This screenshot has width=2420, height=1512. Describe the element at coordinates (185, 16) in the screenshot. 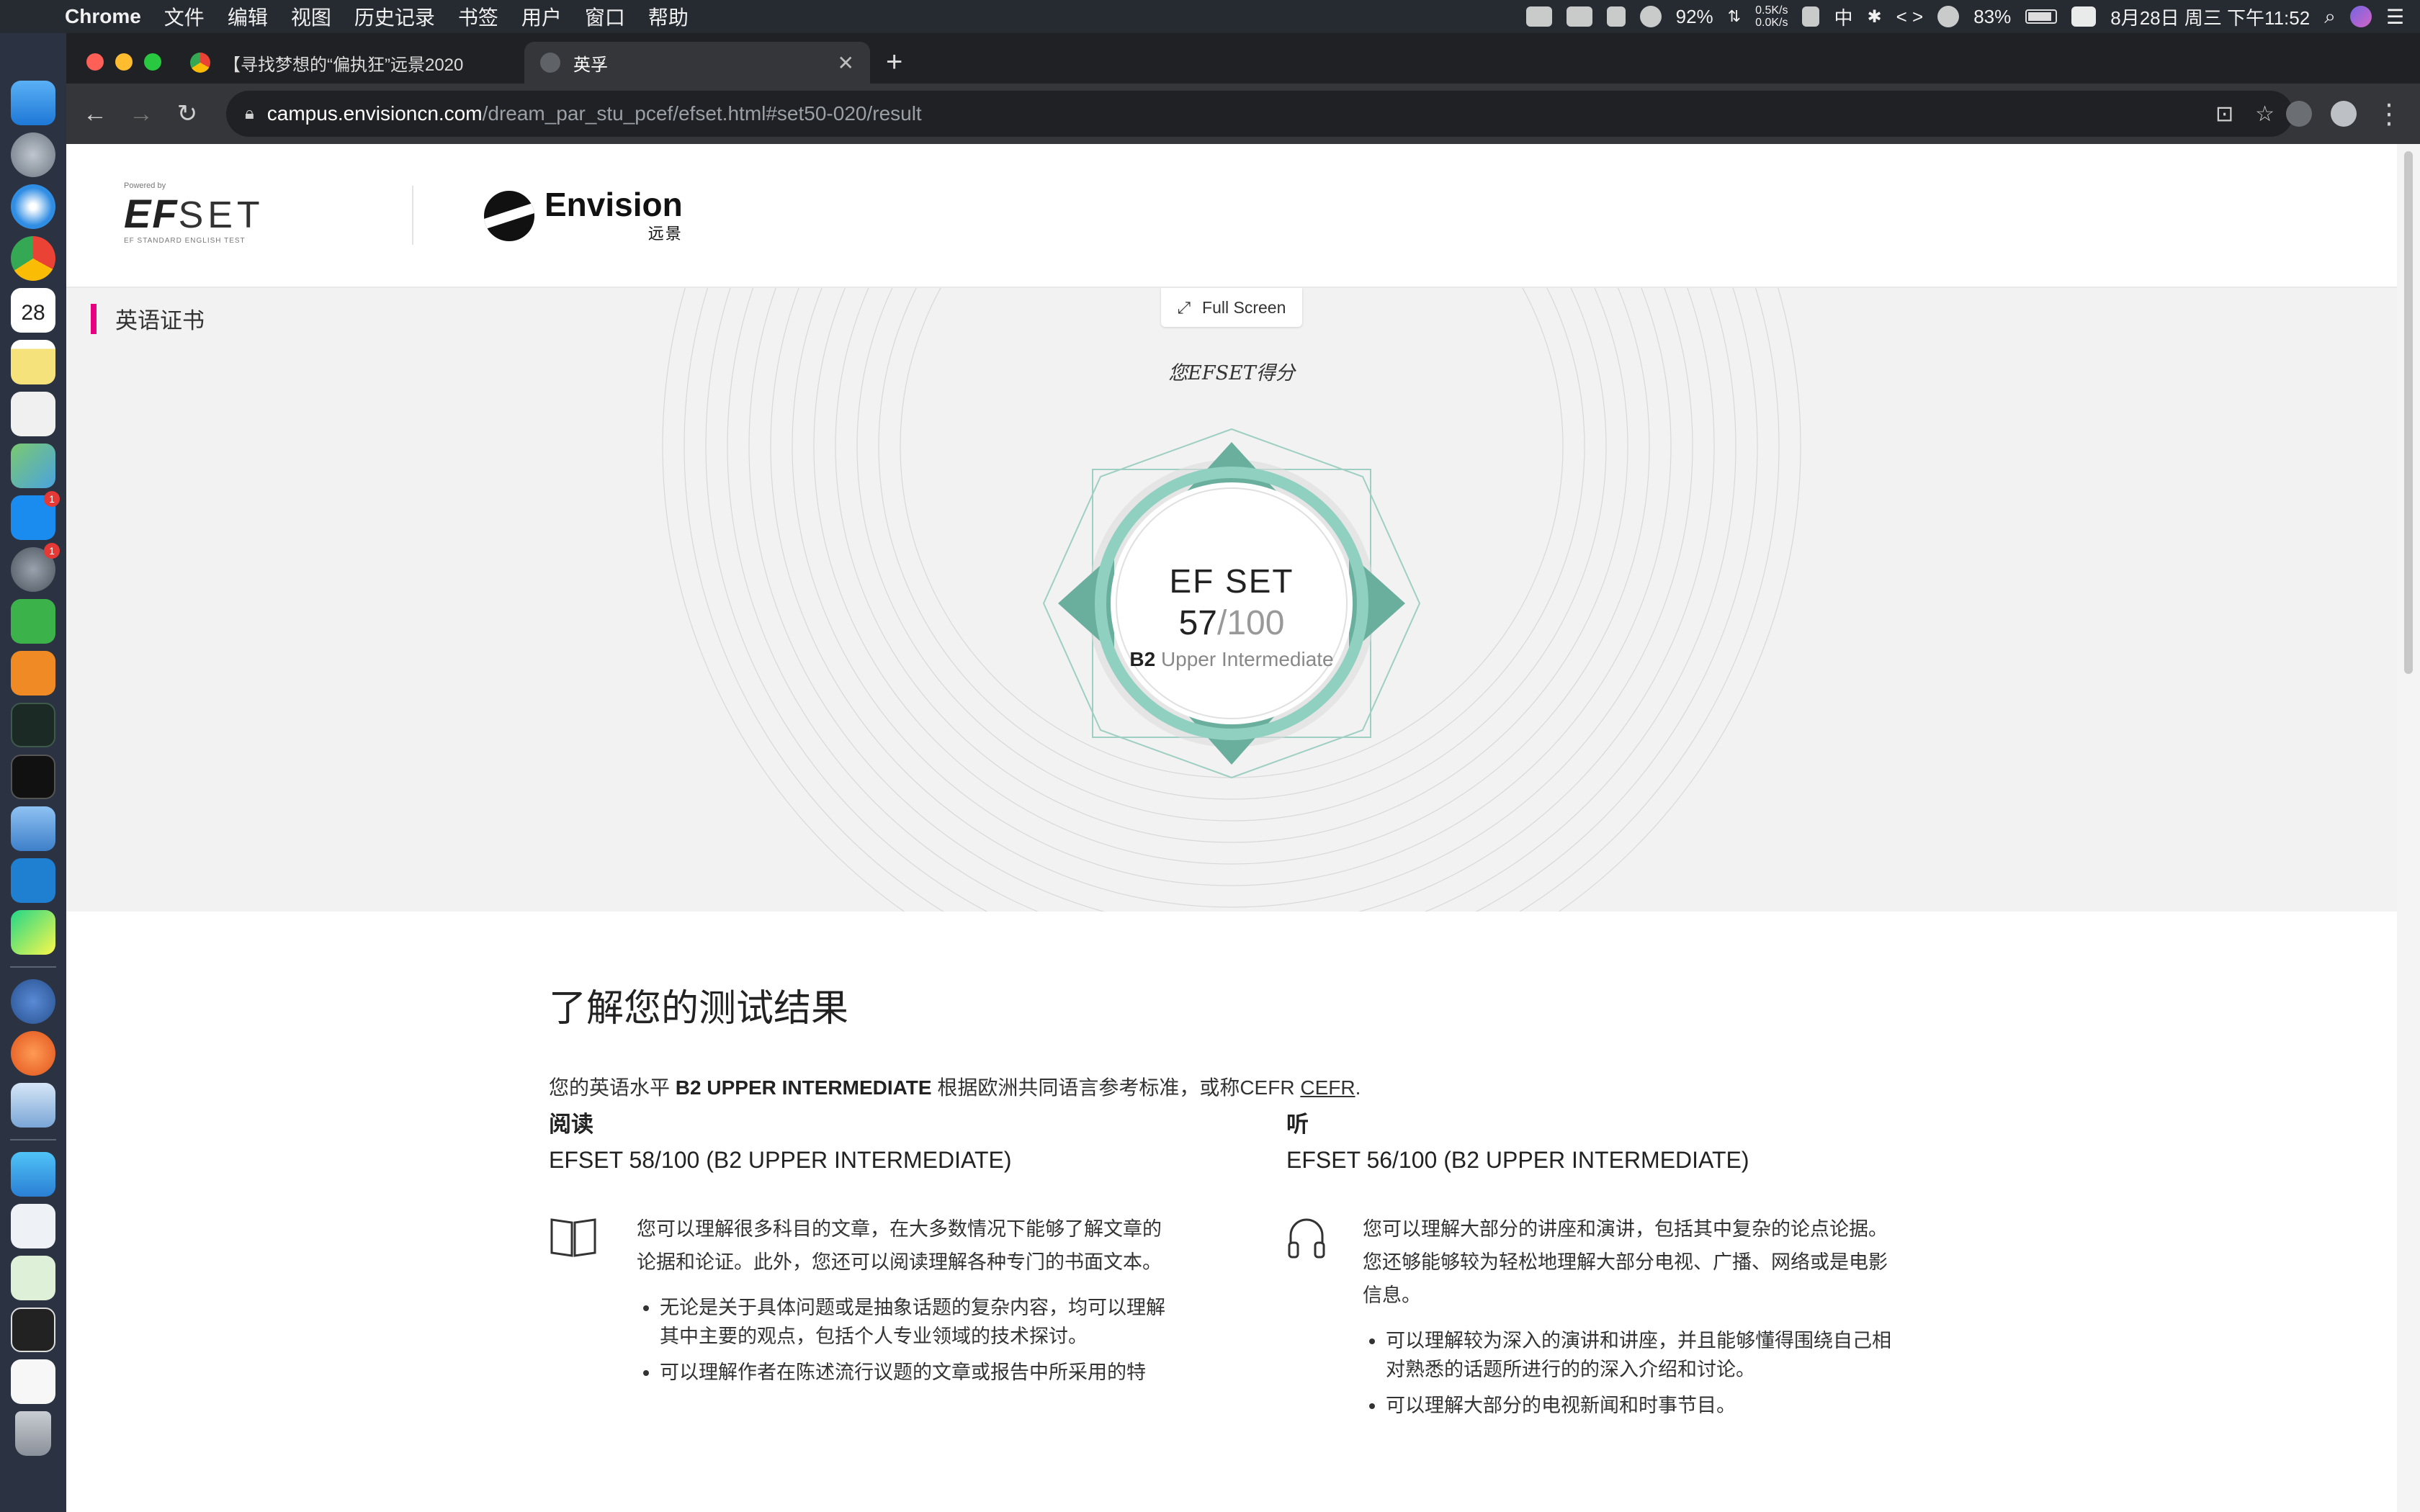

I see `menu-file: 文件` at that location.